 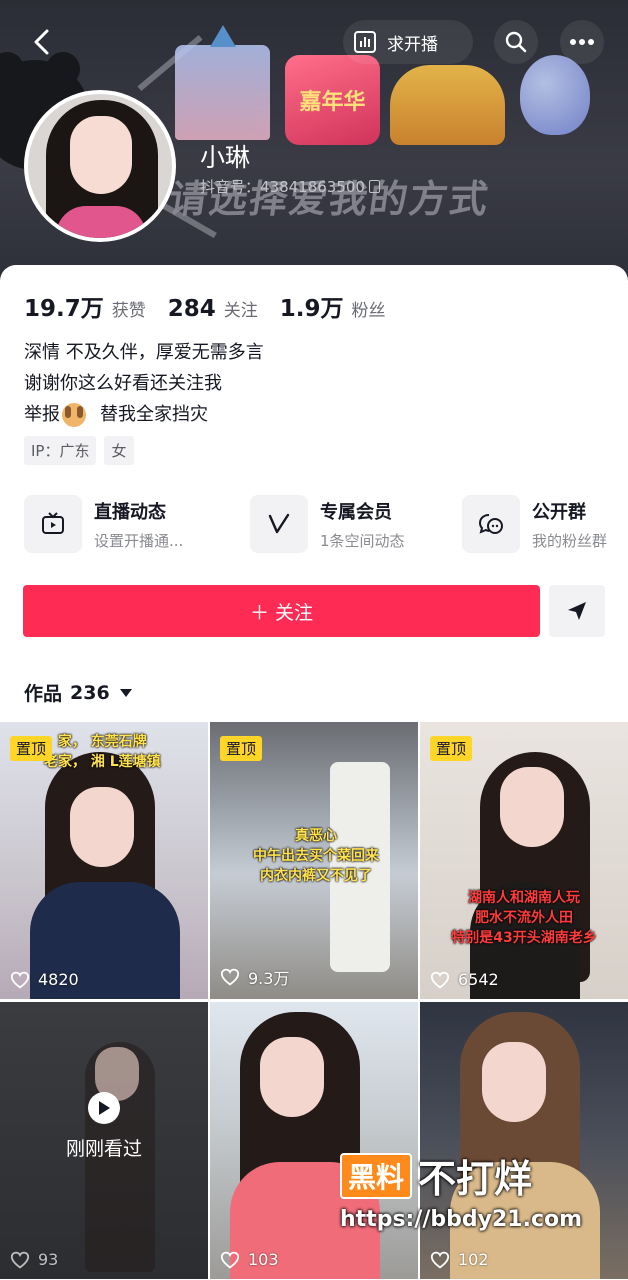 What do you see at coordinates (412, 44) in the screenshot?
I see `request-live-label: 求开播` at bounding box center [412, 44].